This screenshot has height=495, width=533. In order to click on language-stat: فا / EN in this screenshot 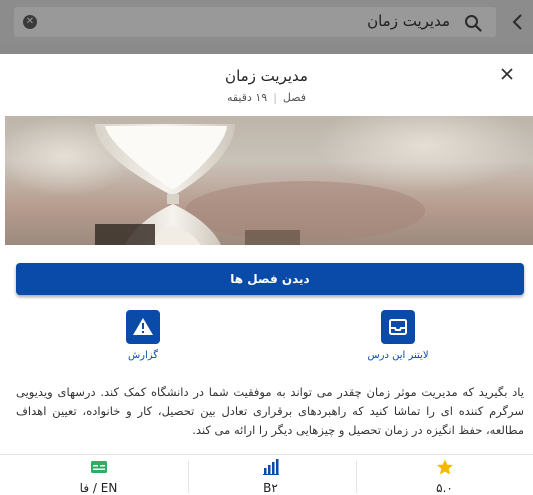, I will do `click(98, 475)`.